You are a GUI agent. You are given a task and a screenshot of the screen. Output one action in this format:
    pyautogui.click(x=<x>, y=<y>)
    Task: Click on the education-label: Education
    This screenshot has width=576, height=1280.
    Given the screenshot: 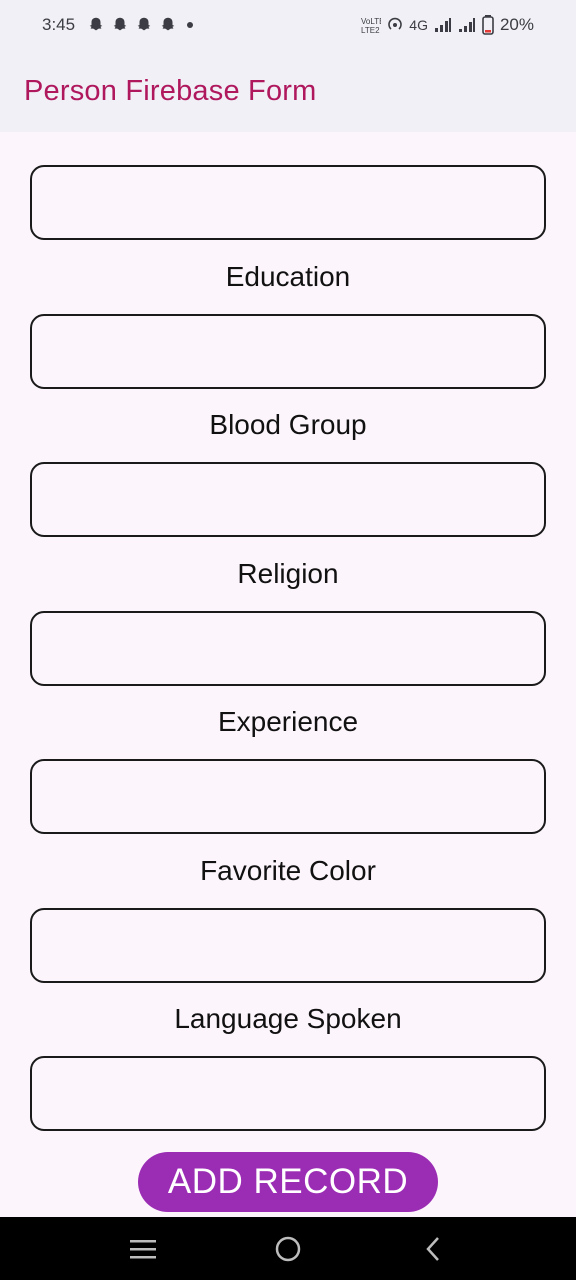 What is the action you would take?
    pyautogui.click(x=288, y=276)
    